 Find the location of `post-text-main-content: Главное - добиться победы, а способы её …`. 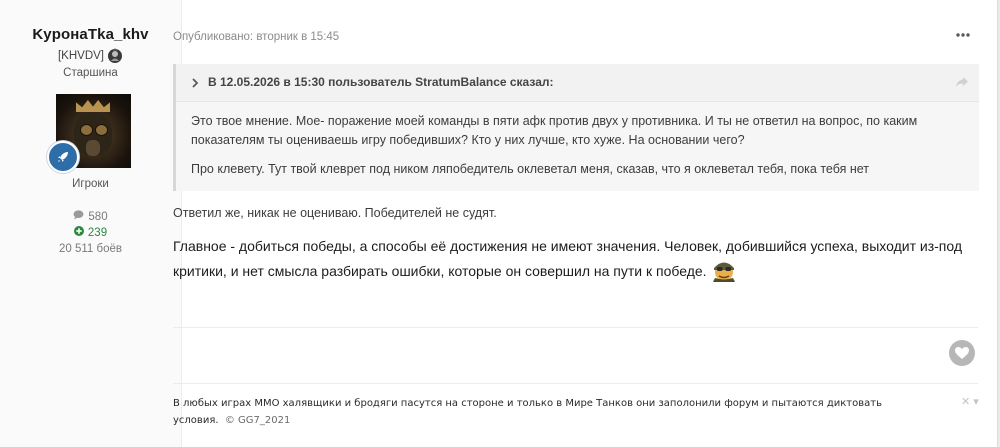

post-text-main-content: Главное - добиться победы, а способы её … is located at coordinates (568, 258).